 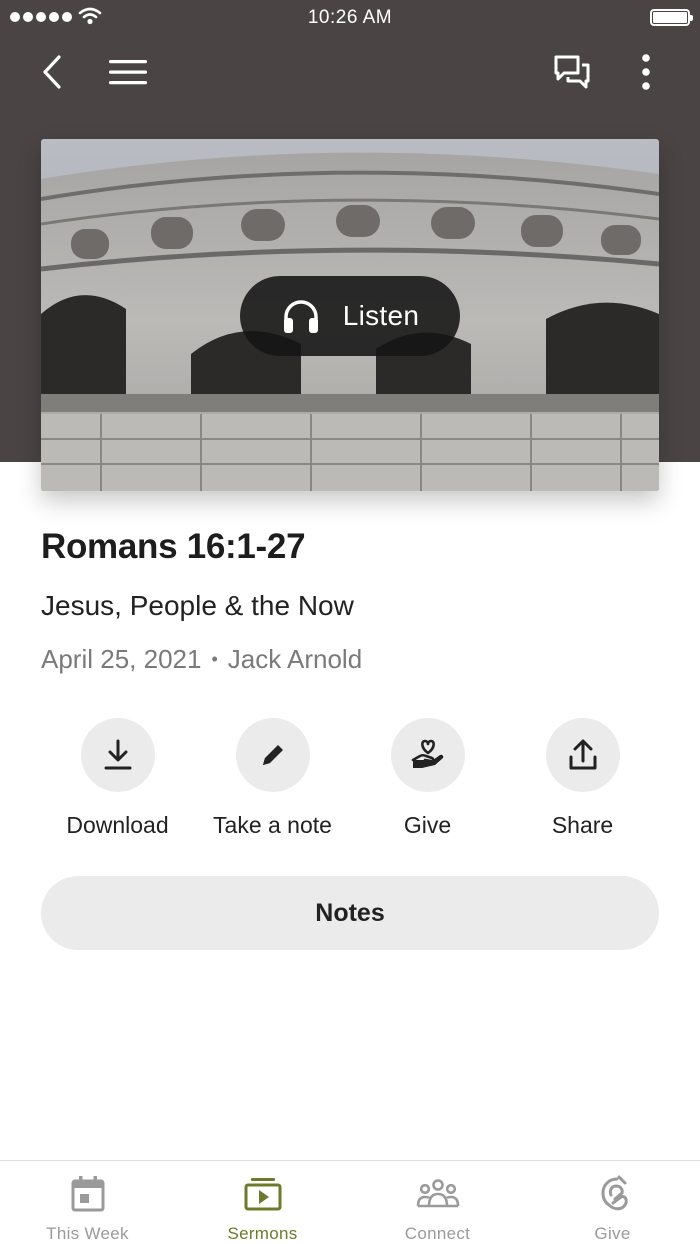 I want to click on tab-sermons: Sermons, so click(x=262, y=1202).